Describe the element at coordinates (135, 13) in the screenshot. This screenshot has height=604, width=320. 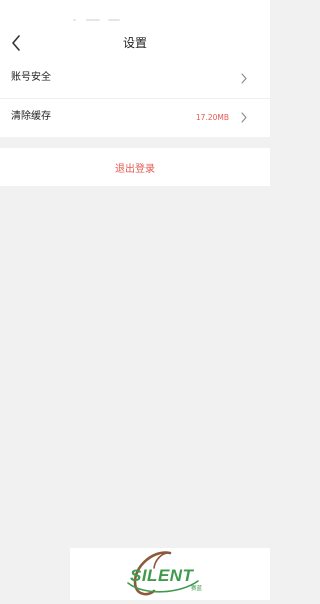
I see `status-bar` at that location.